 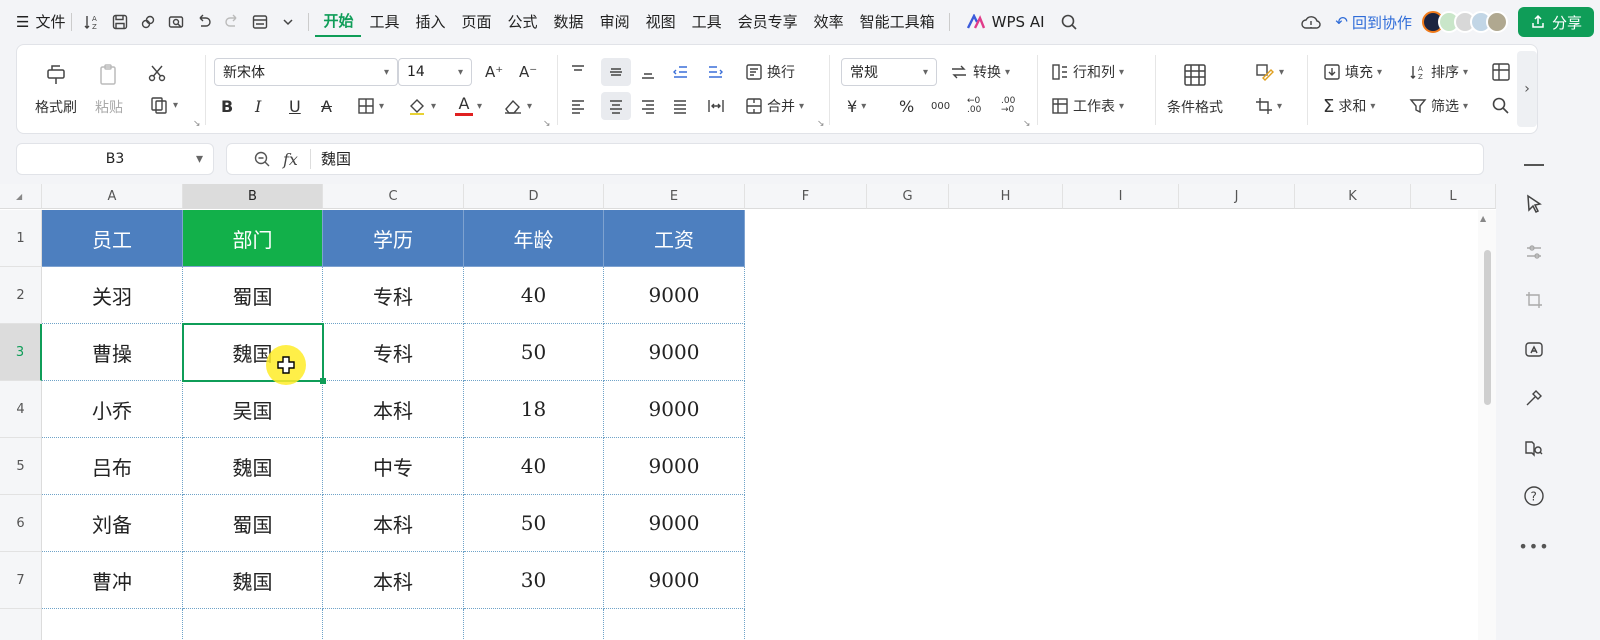 I want to click on tab-tools: 工具, so click(x=384, y=22).